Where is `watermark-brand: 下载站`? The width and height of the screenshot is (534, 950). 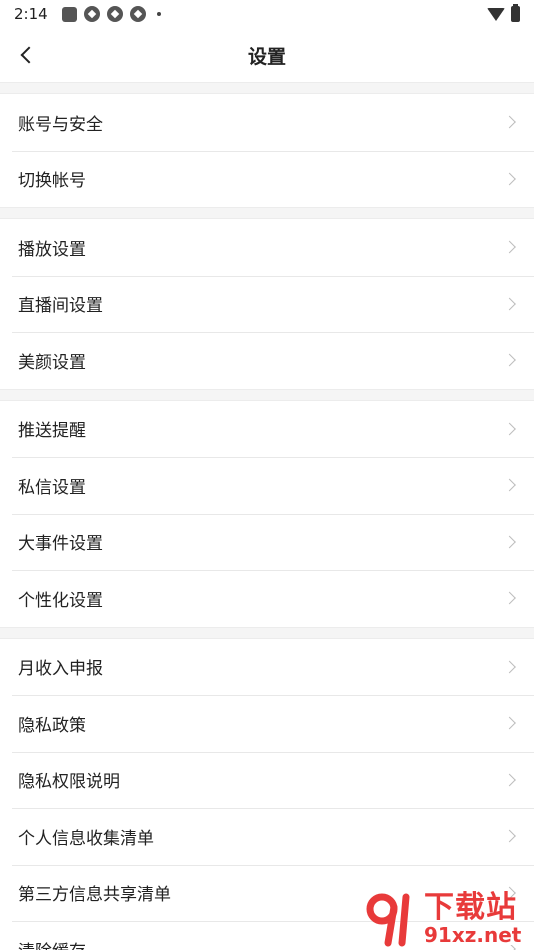
watermark-brand: 下载站 is located at coordinates (470, 907).